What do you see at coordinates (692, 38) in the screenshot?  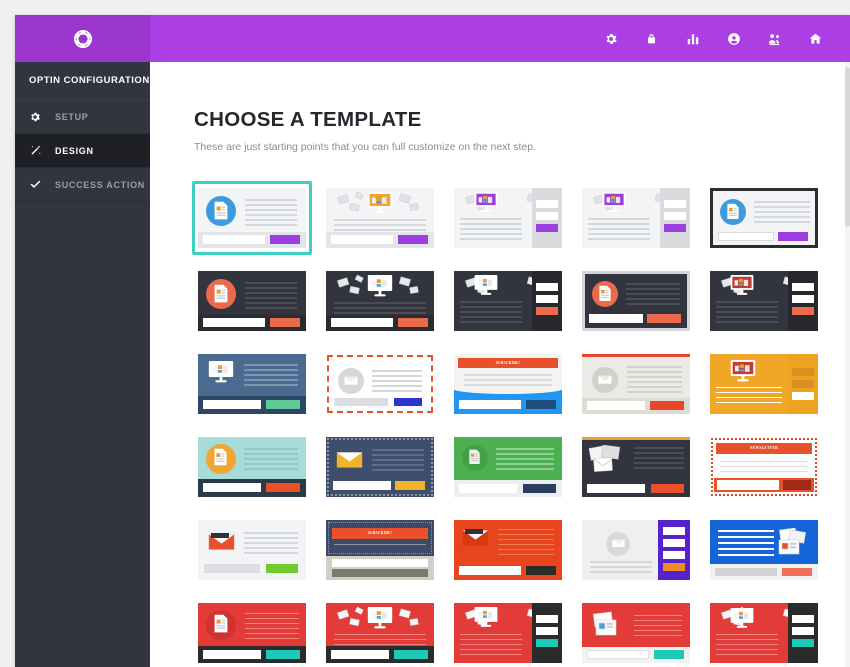 I see `bar-chart-icon` at bounding box center [692, 38].